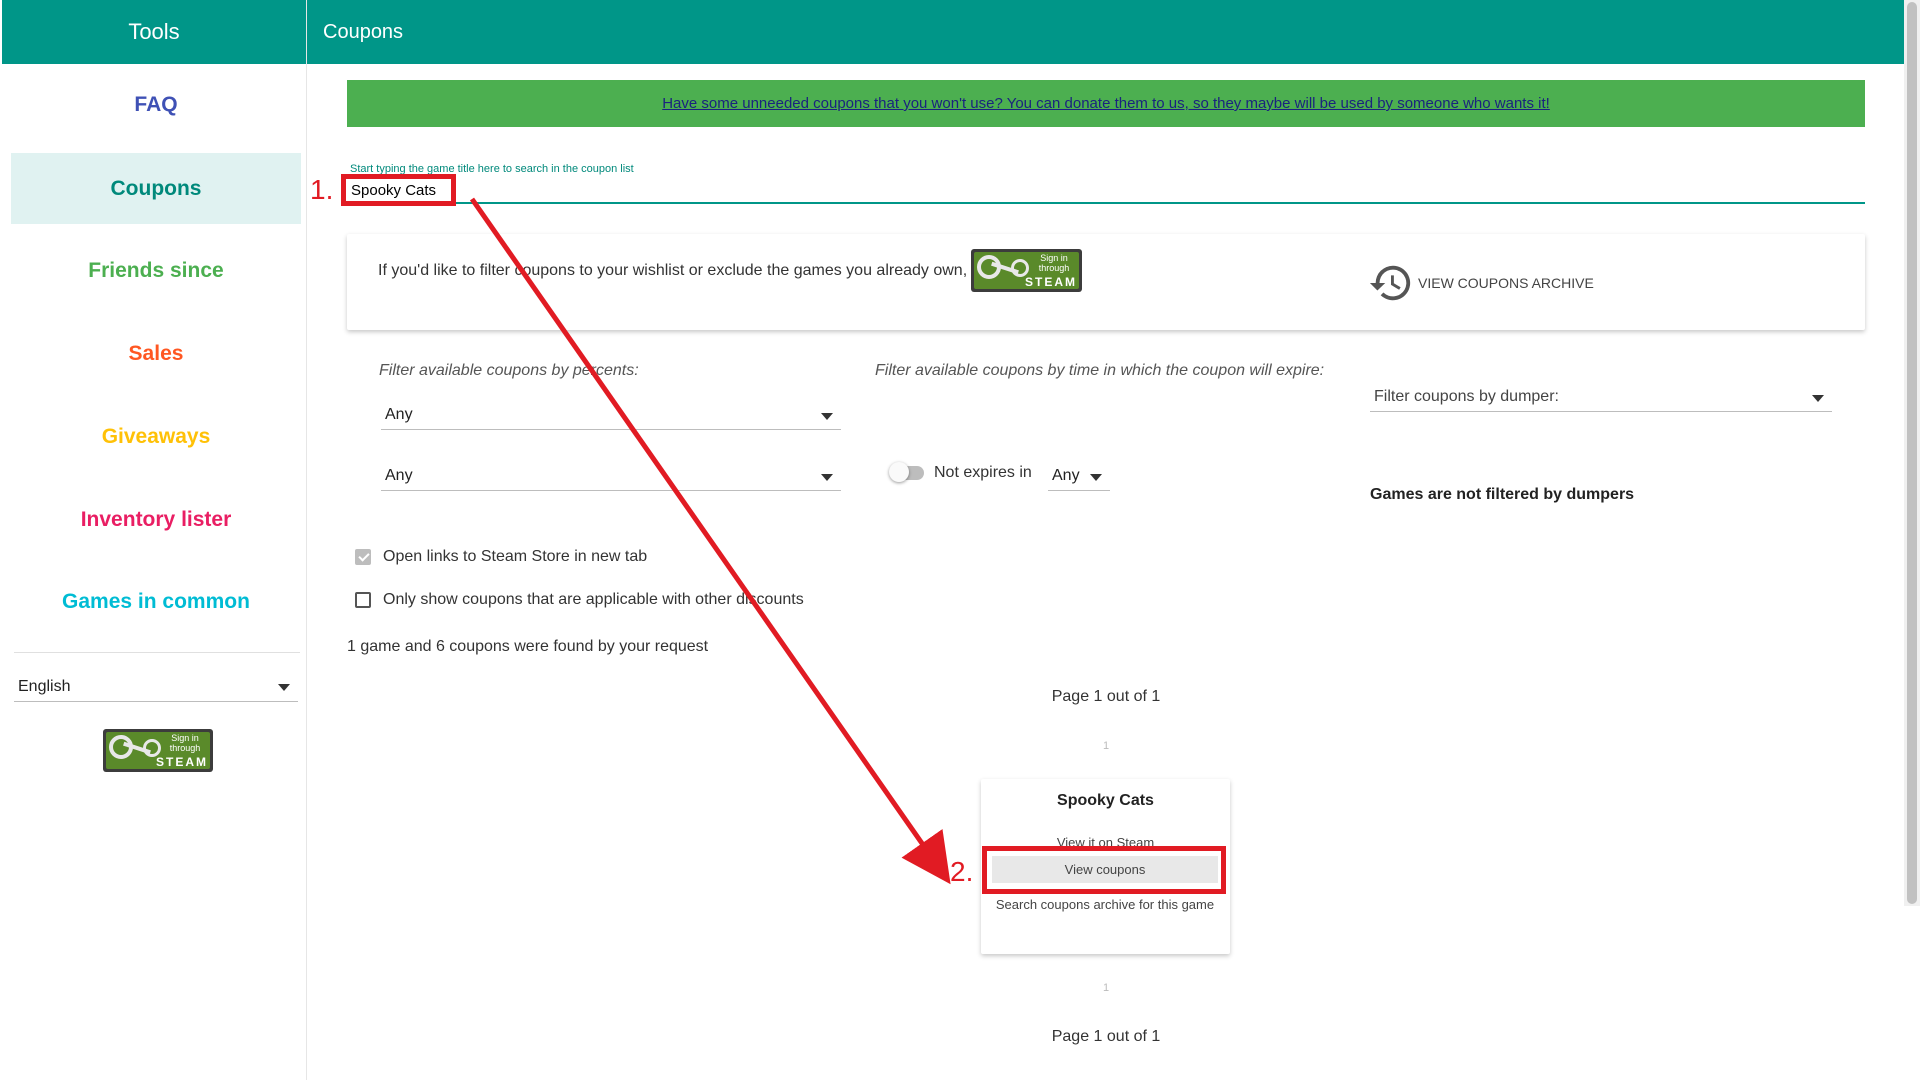 Image resolution: width=1920 pixels, height=1080 pixels. Describe the element at coordinates (1104, 870) in the screenshot. I see `annotation-box-view-coupons` at that location.